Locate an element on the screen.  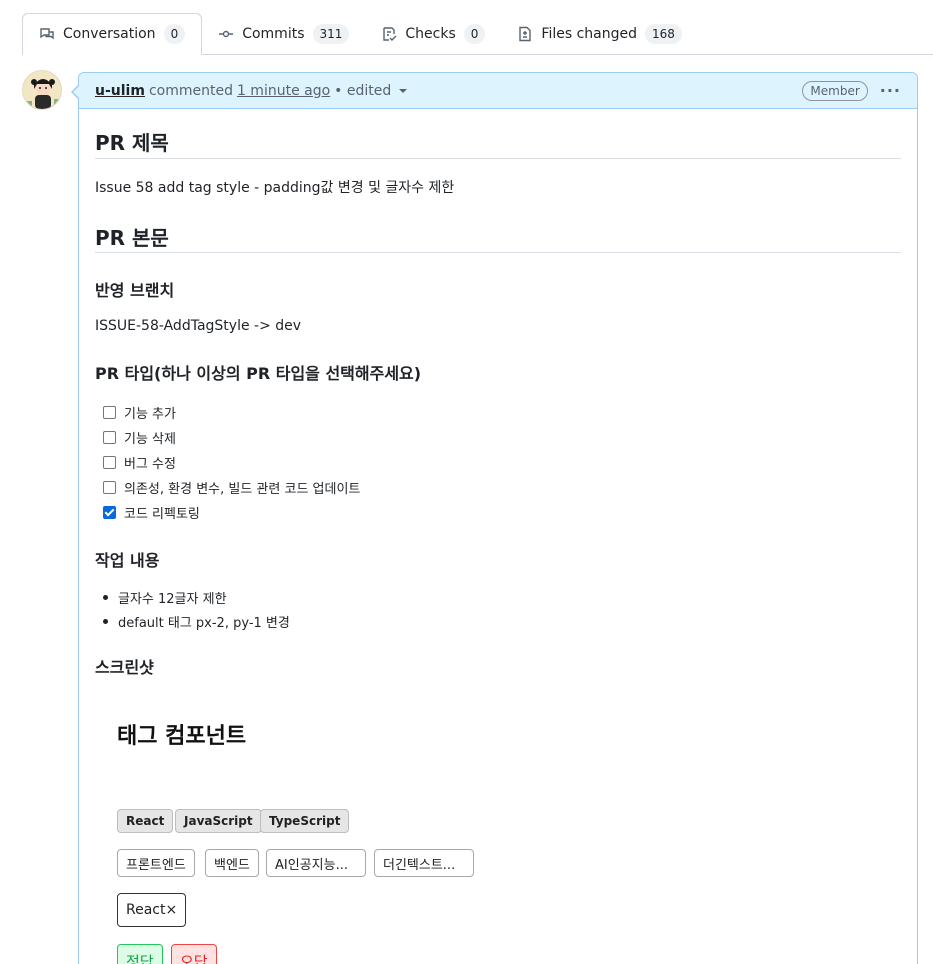
tab-conversation: Conversation 0 is located at coordinates (112, 34).